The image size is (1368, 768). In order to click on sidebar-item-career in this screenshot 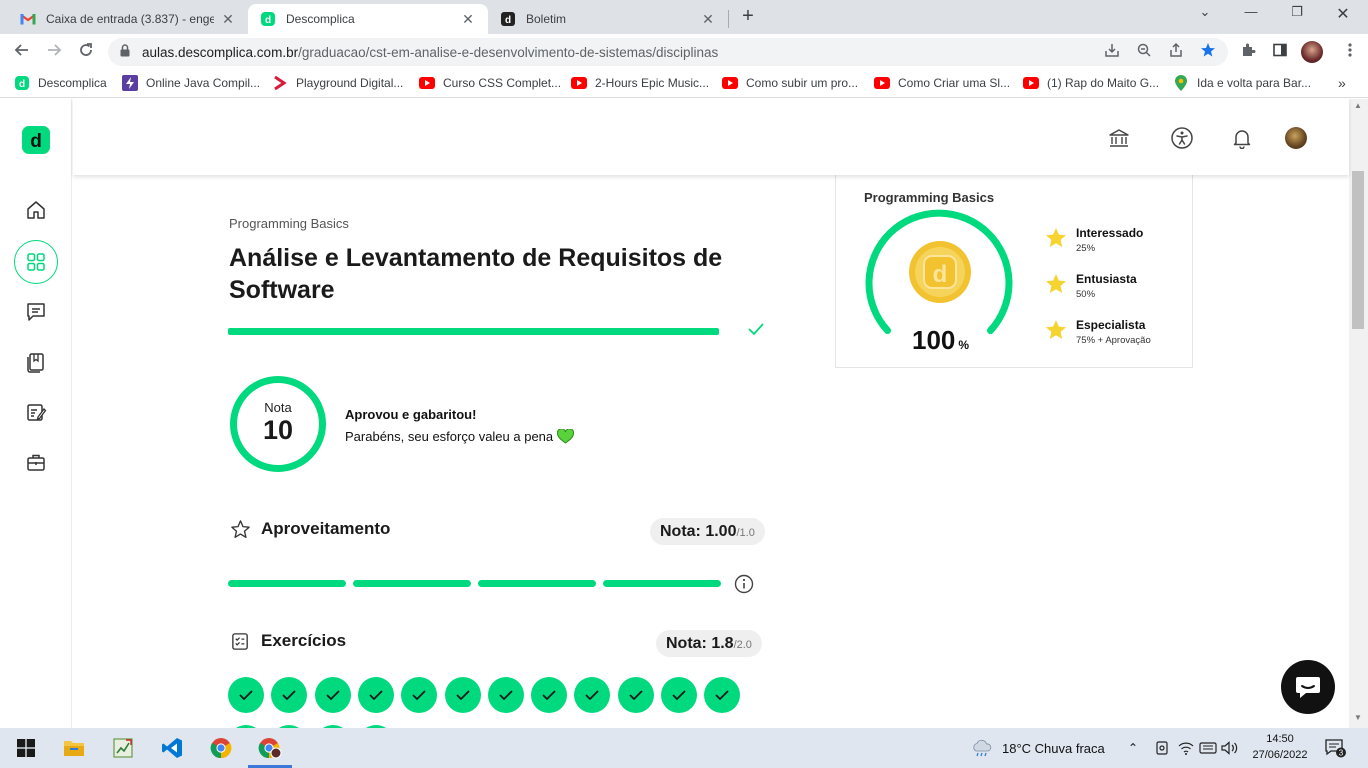, I will do `click(36, 462)`.